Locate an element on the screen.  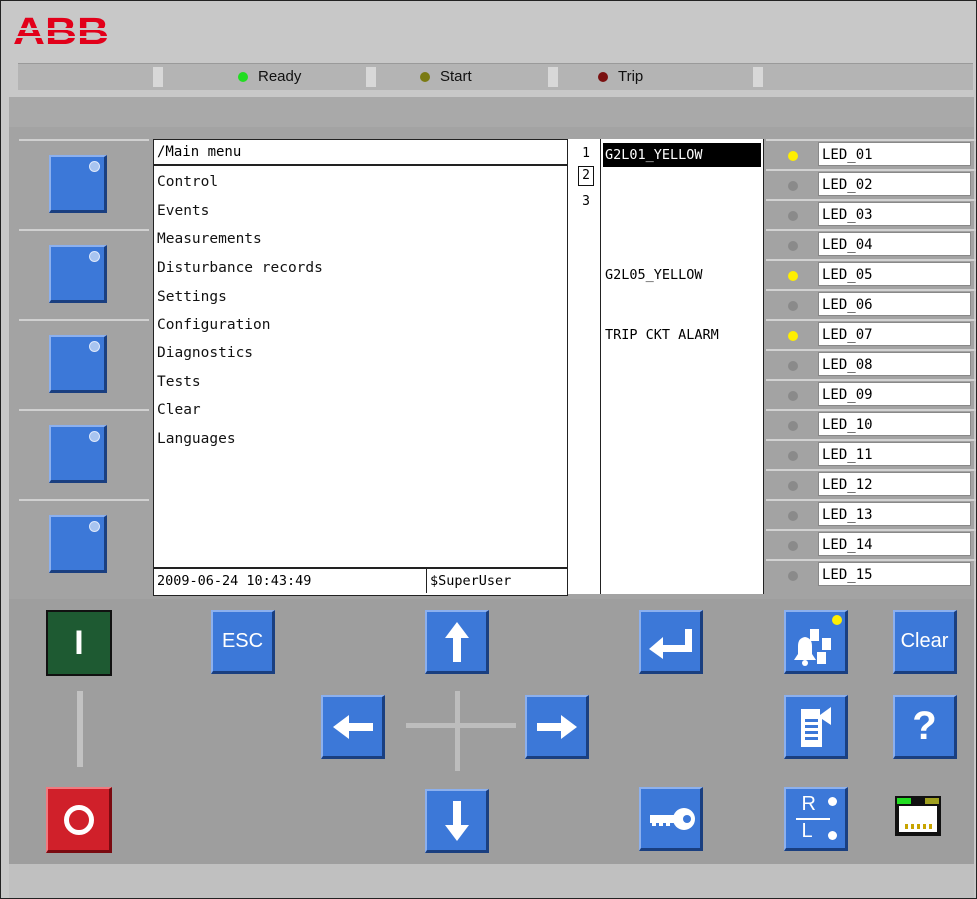
led-row: LED_12 is located at coordinates (871, 484).